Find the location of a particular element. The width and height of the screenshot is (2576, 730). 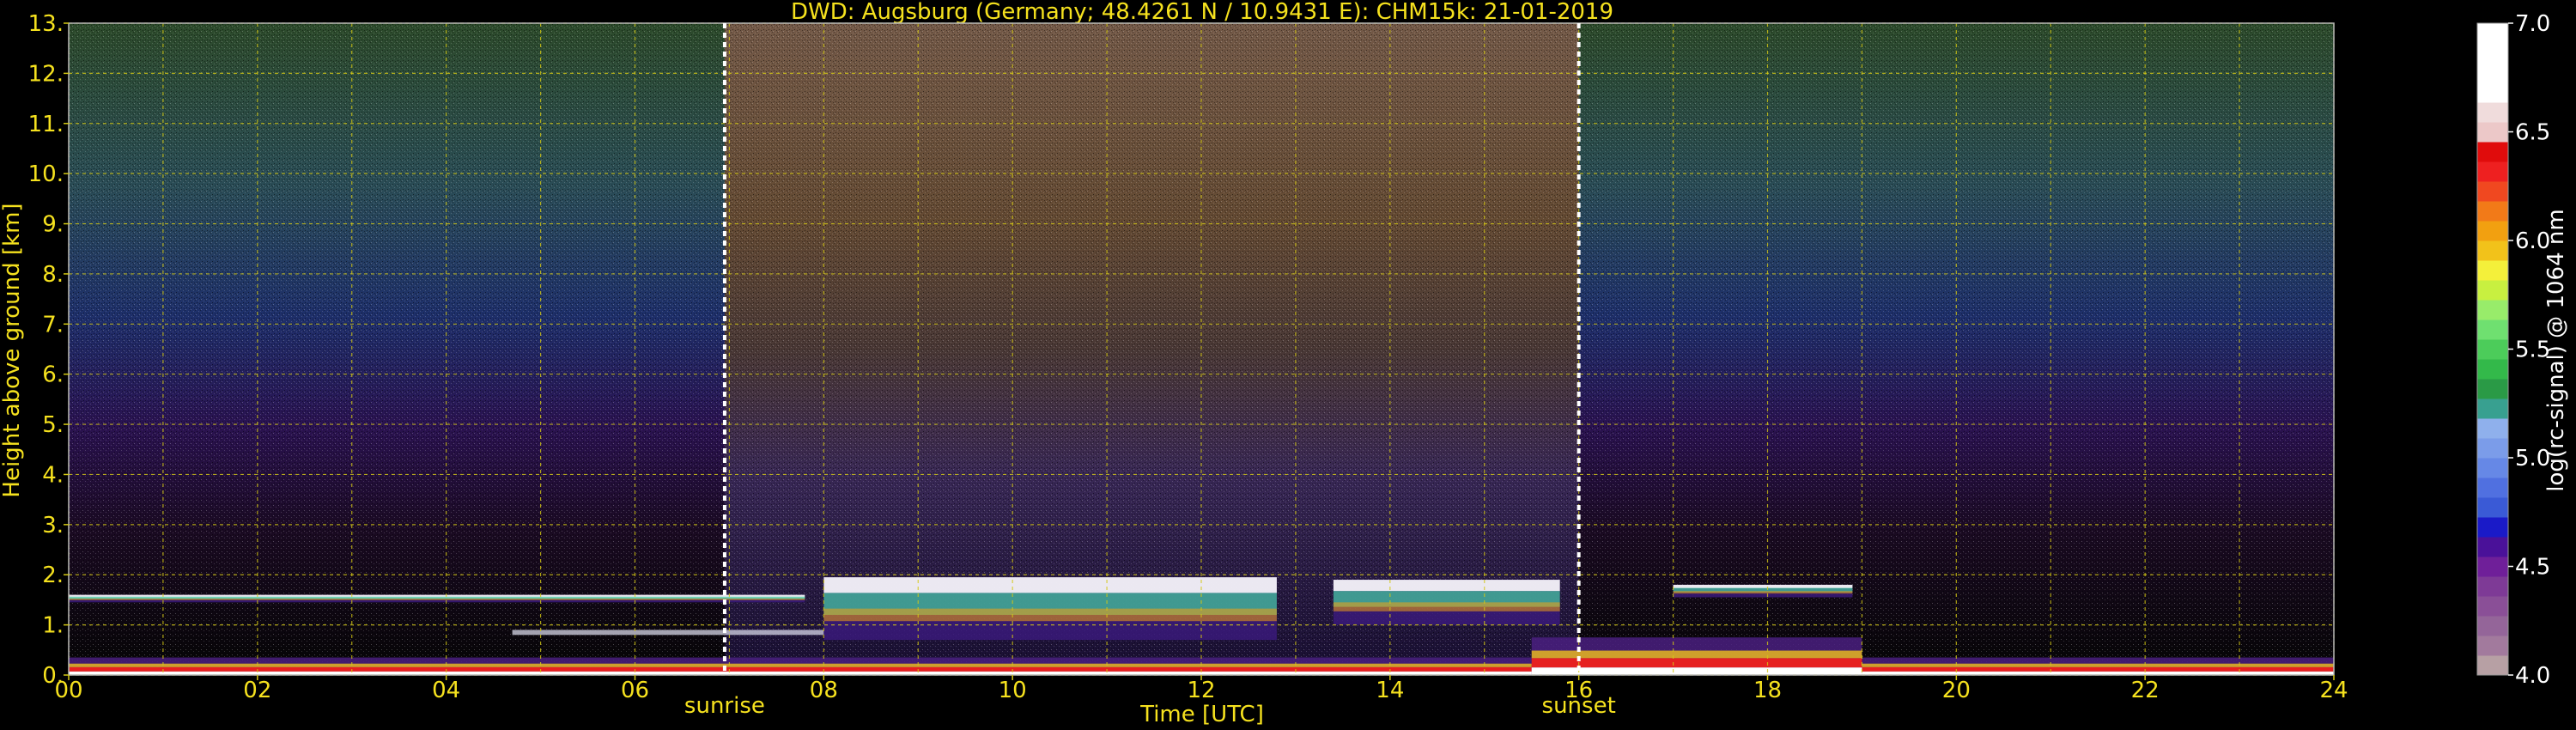

y-tick-label: 10. is located at coordinates (46, 174).